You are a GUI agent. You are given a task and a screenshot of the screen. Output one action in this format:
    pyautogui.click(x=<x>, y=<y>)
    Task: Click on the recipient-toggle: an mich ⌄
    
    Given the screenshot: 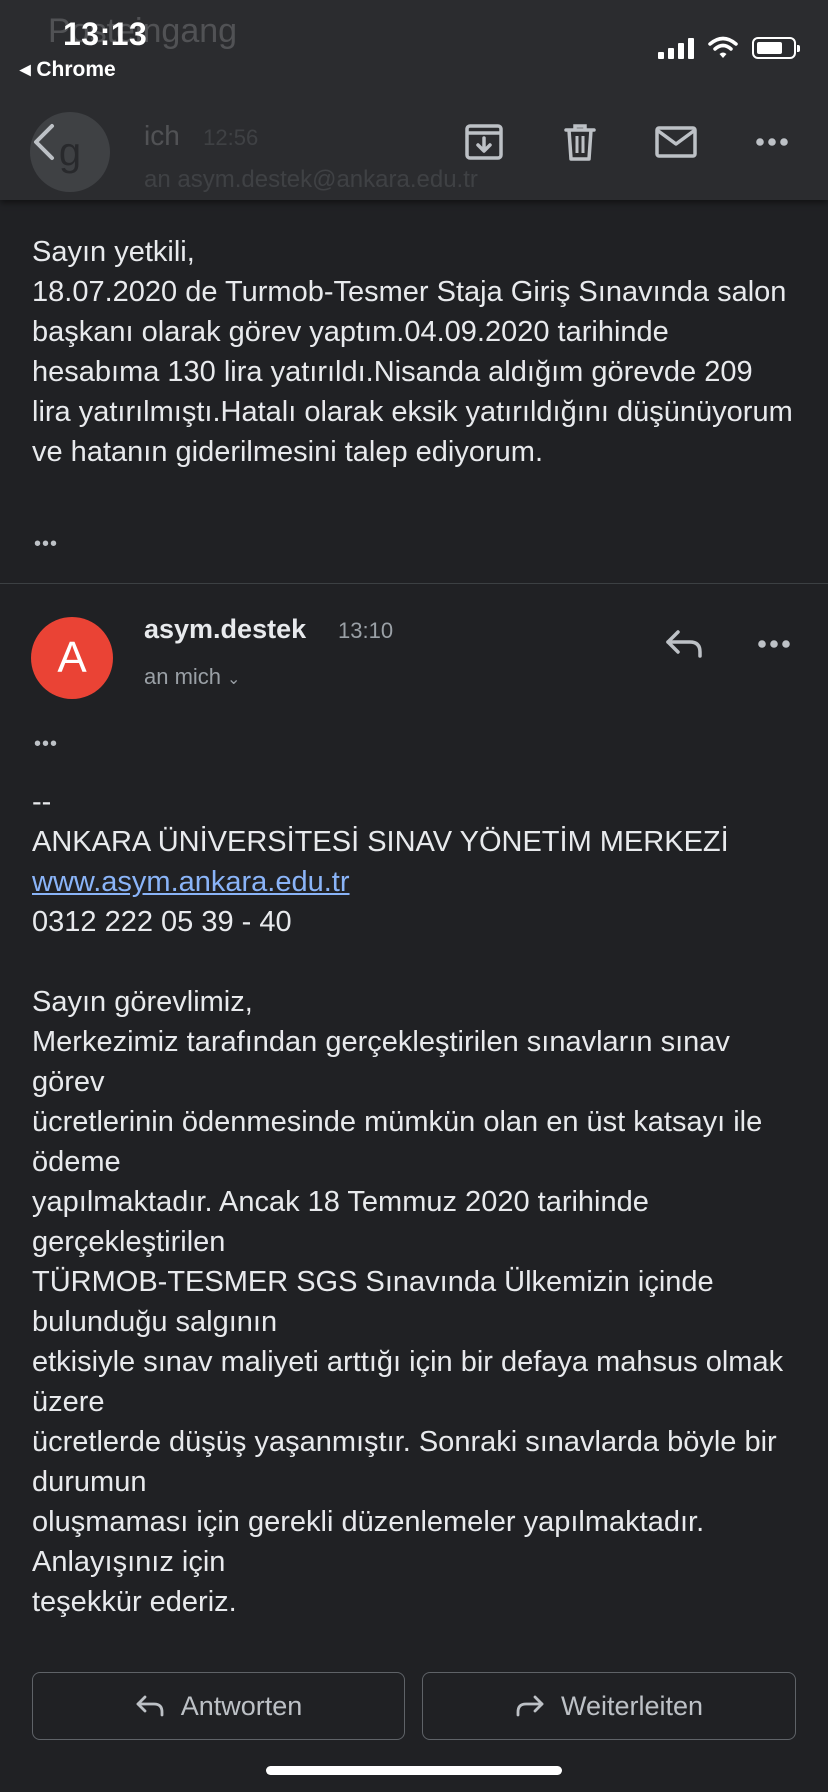 What is the action you would take?
    pyautogui.click(x=192, y=677)
    